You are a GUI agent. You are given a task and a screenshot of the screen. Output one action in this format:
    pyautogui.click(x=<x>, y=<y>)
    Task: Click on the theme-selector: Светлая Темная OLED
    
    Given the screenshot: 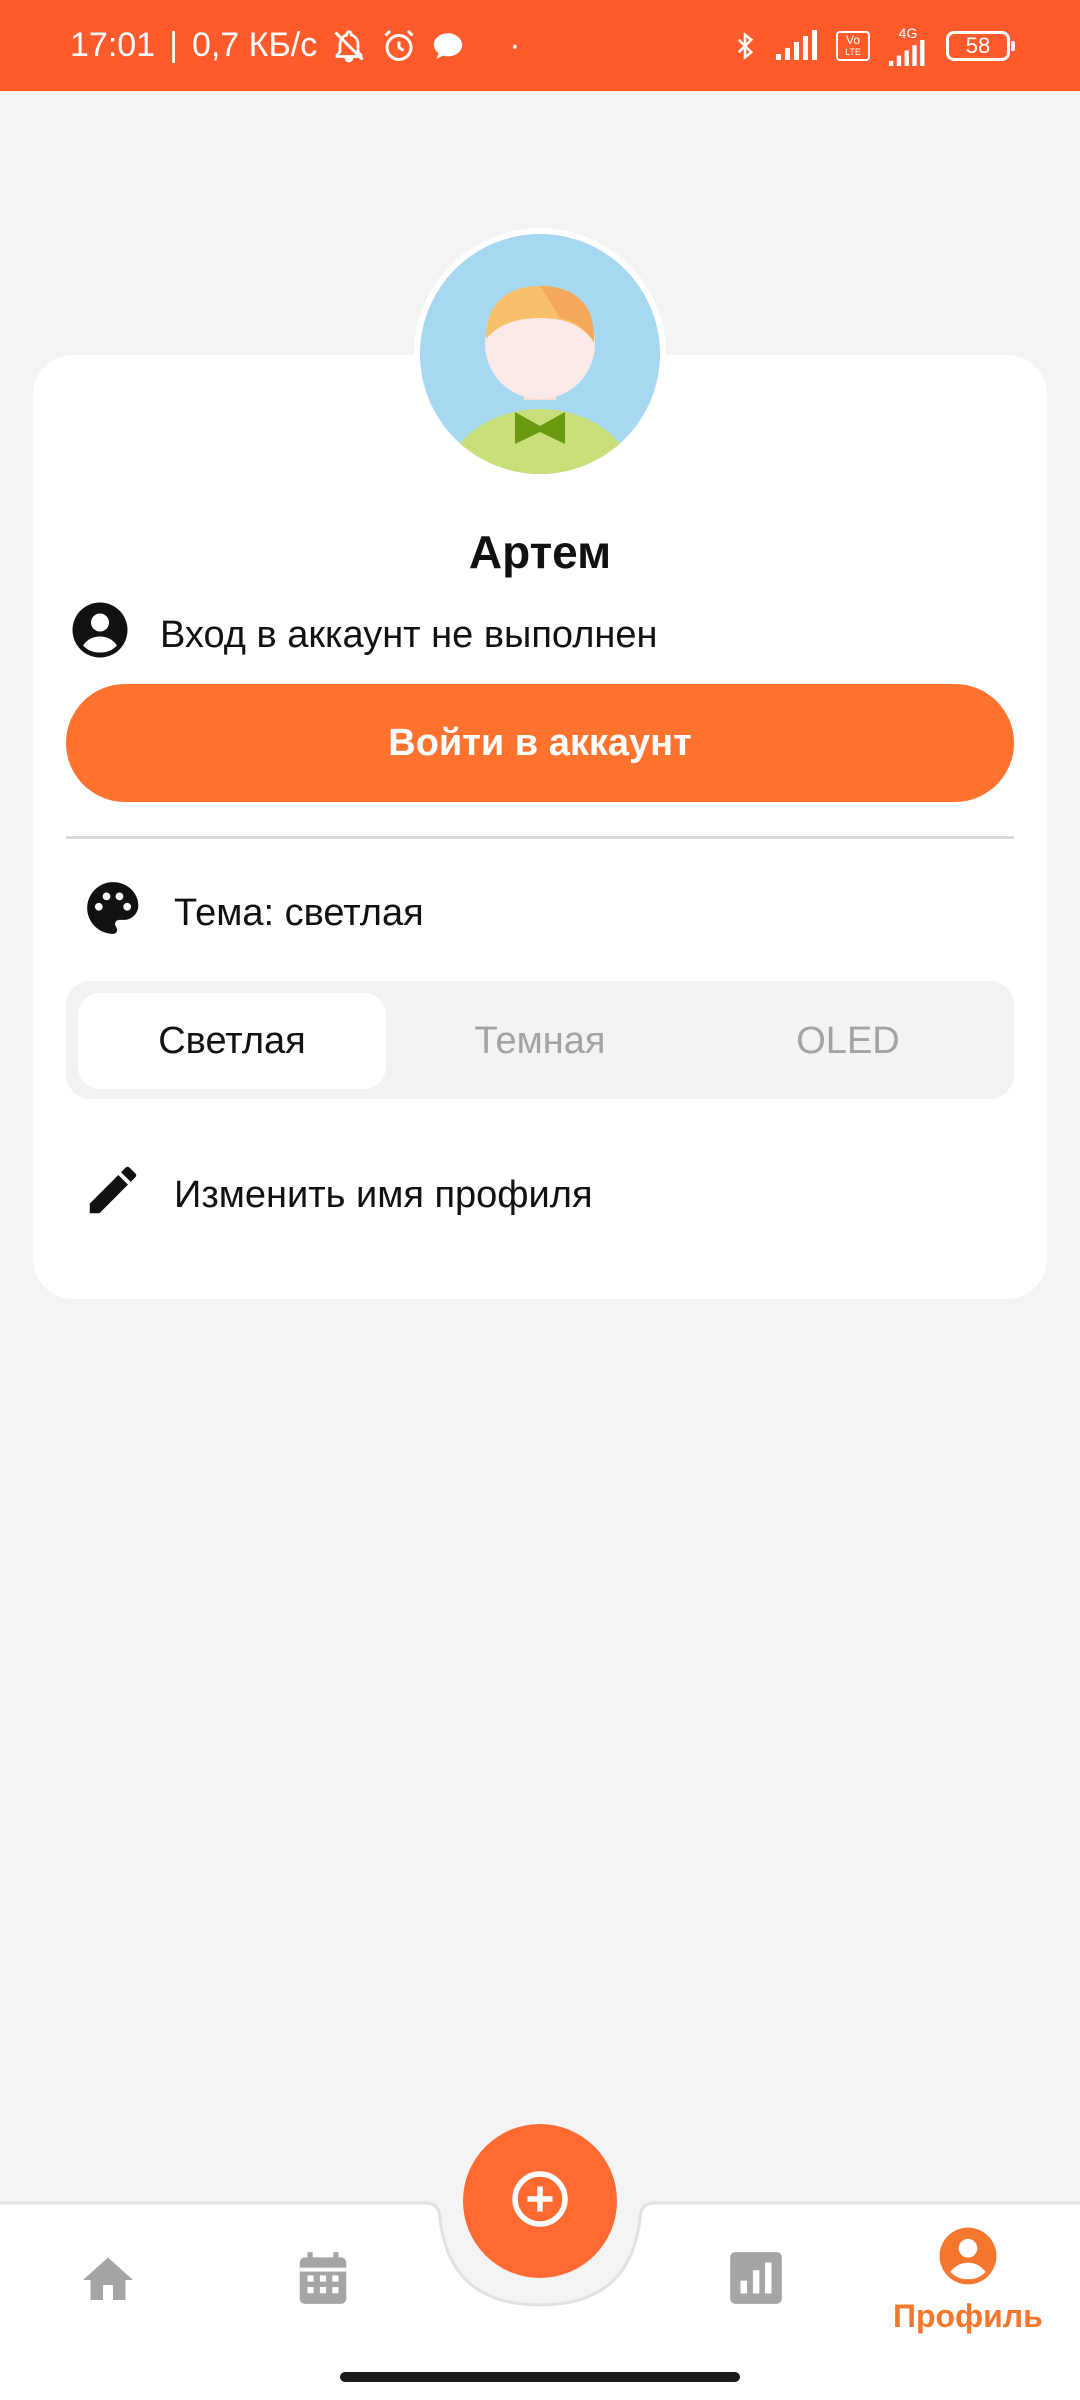 What is the action you would take?
    pyautogui.click(x=540, y=1040)
    